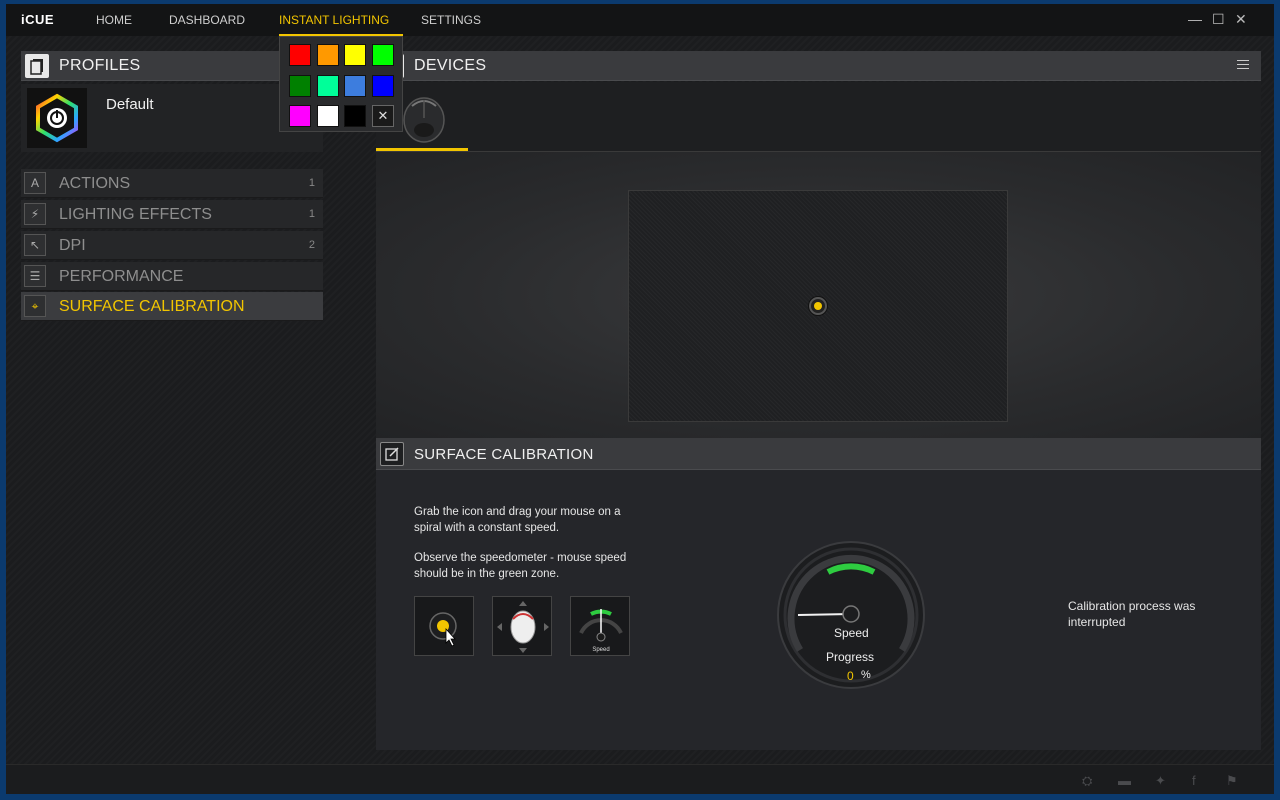 The height and width of the screenshot is (800, 1280). What do you see at coordinates (383, 55) in the screenshot?
I see `color-swatch-lime` at bounding box center [383, 55].